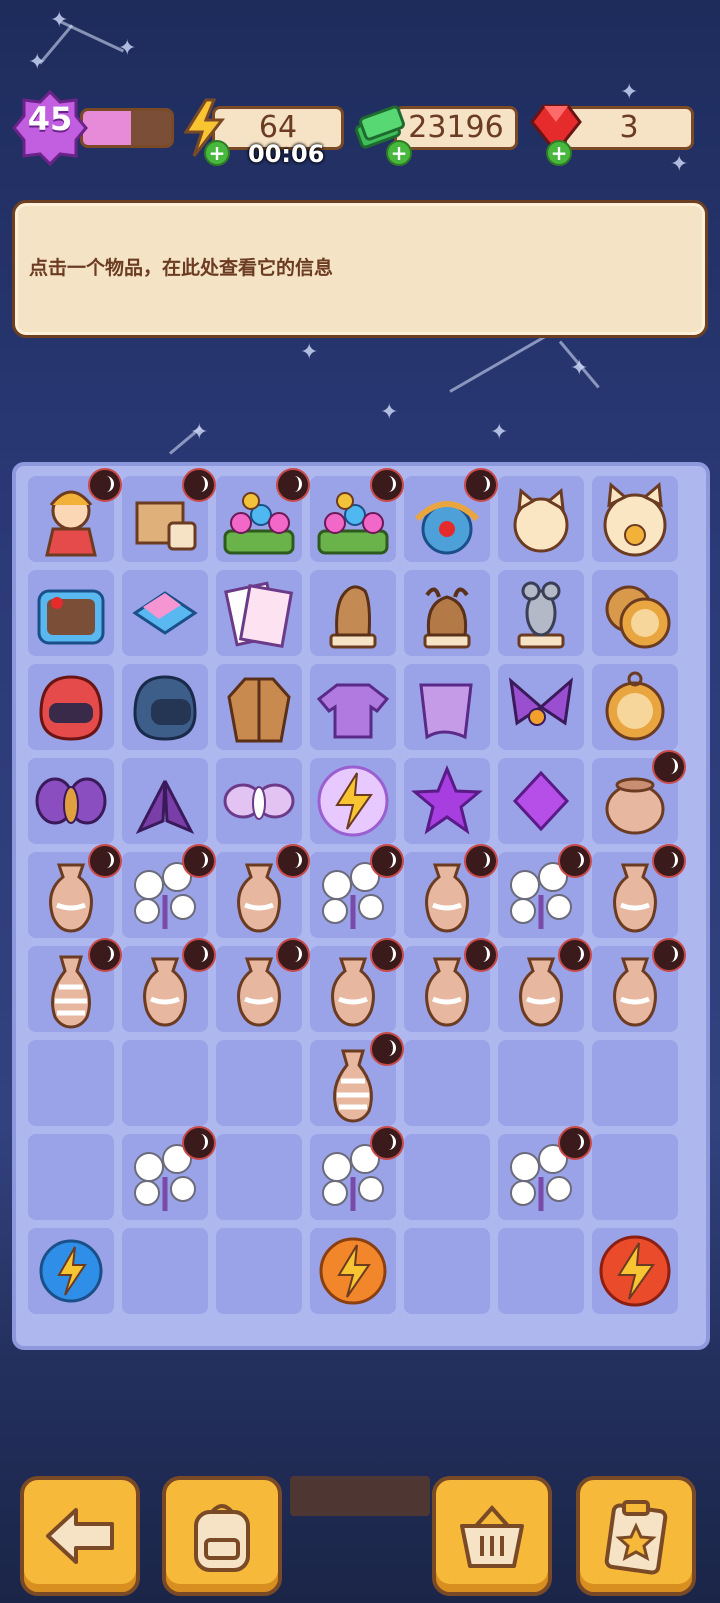 The height and width of the screenshot is (1603, 720). Describe the element at coordinates (636, 1536) in the screenshot. I see `orders-button` at that location.